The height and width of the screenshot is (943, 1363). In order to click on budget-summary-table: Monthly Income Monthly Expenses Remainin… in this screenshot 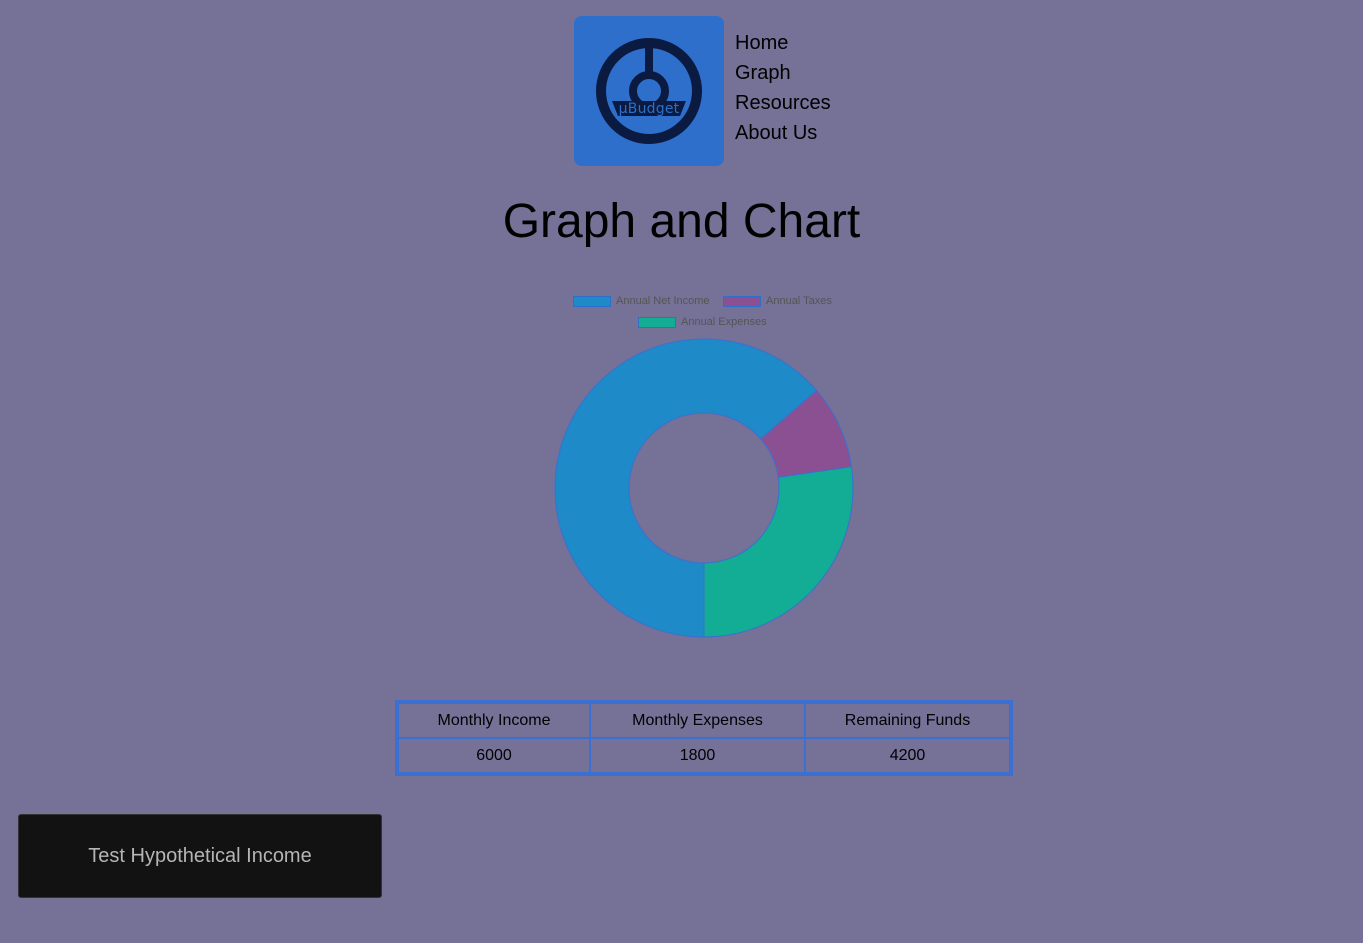, I will do `click(704, 738)`.